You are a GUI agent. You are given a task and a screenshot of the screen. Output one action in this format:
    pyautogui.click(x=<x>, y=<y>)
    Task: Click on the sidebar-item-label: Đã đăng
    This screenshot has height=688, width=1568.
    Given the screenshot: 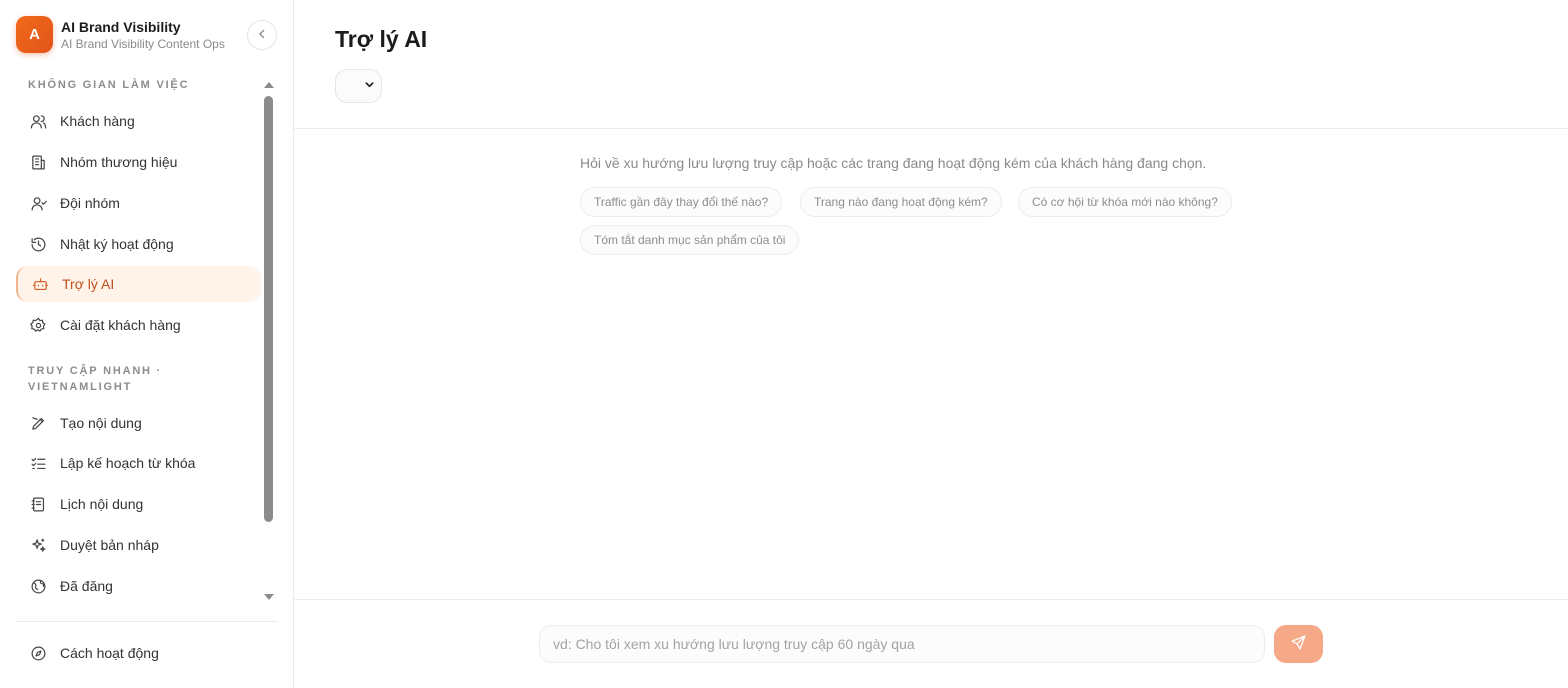 What is the action you would take?
    pyautogui.click(x=86, y=586)
    